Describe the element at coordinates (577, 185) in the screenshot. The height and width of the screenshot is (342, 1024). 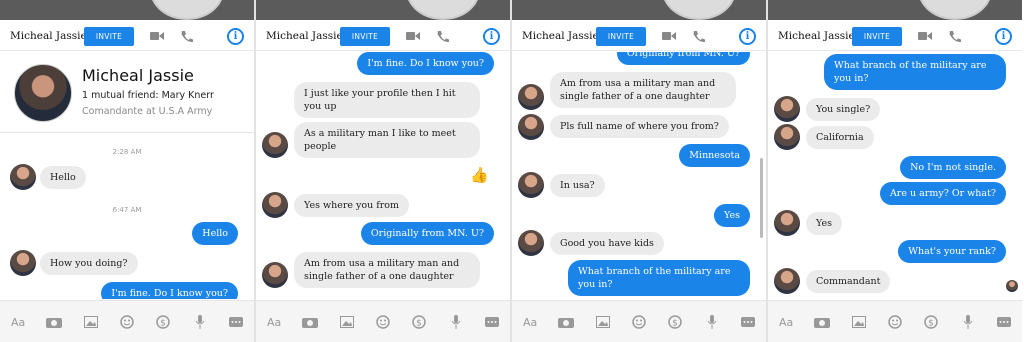
I see `message-incoming: In usa?` at that location.